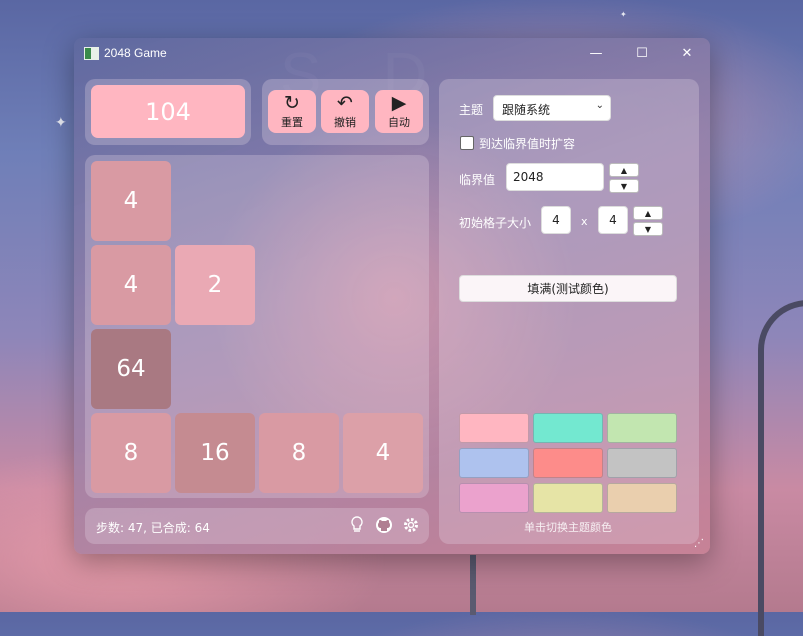 The width and height of the screenshot is (803, 636). I want to click on title-bar: 2048 Game — ☐ ✕, so click(392, 54).